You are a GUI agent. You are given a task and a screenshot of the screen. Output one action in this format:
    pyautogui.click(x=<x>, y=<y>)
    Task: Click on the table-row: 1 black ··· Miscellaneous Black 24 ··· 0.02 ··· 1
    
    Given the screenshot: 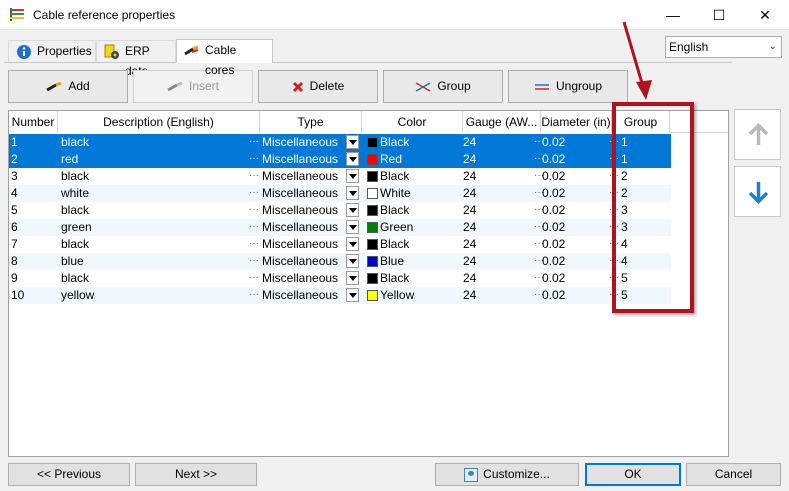 What is the action you would take?
    pyautogui.click(x=340, y=142)
    